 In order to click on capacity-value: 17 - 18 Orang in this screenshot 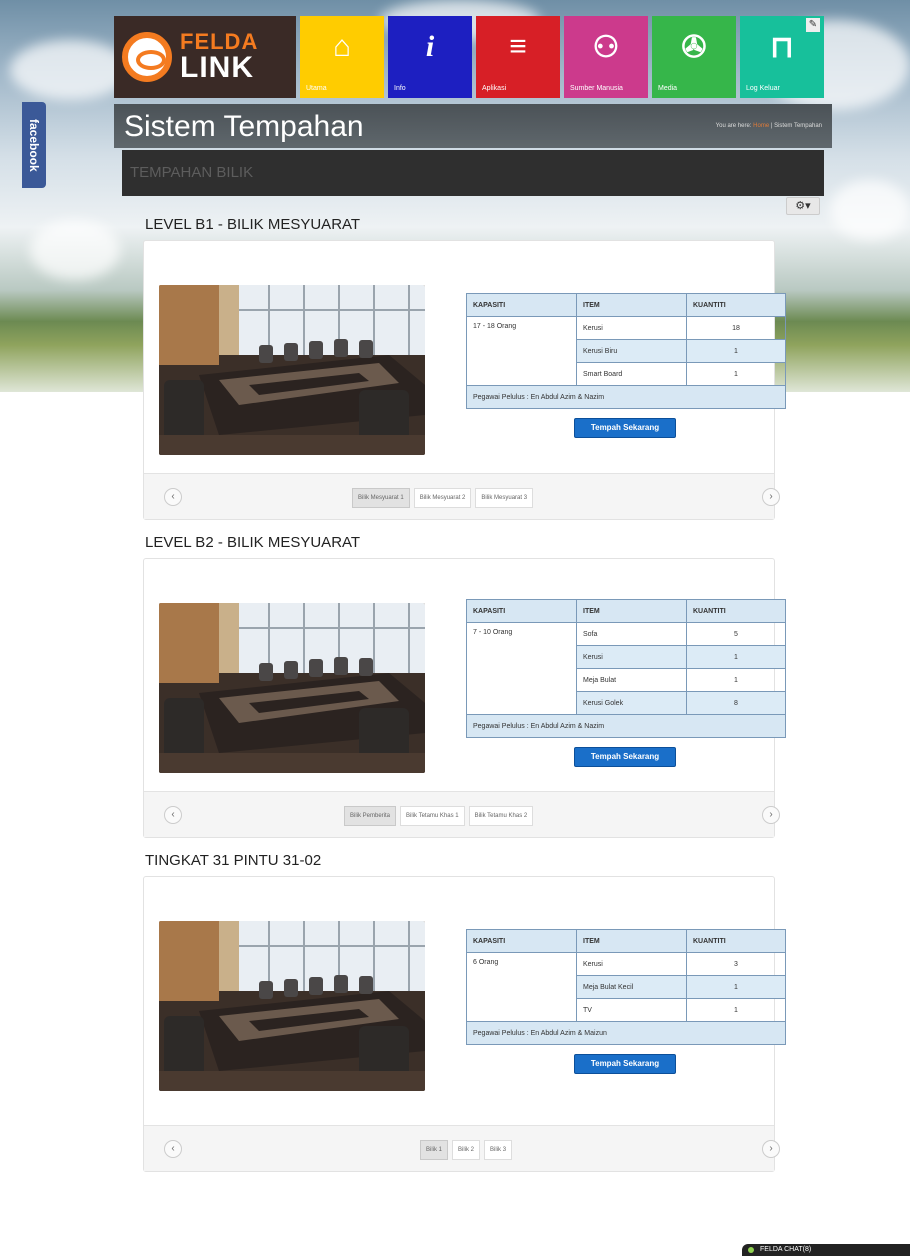, I will do `click(521, 351)`.